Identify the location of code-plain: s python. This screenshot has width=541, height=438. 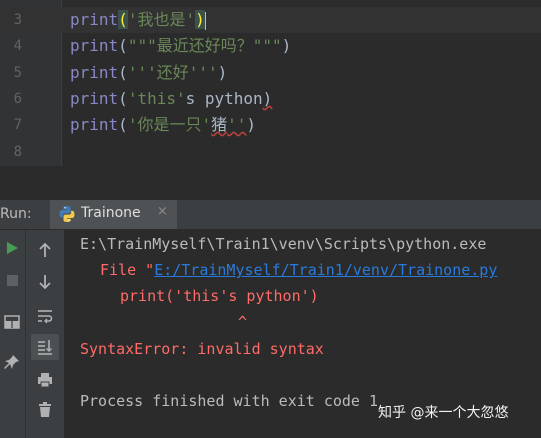
(224, 98).